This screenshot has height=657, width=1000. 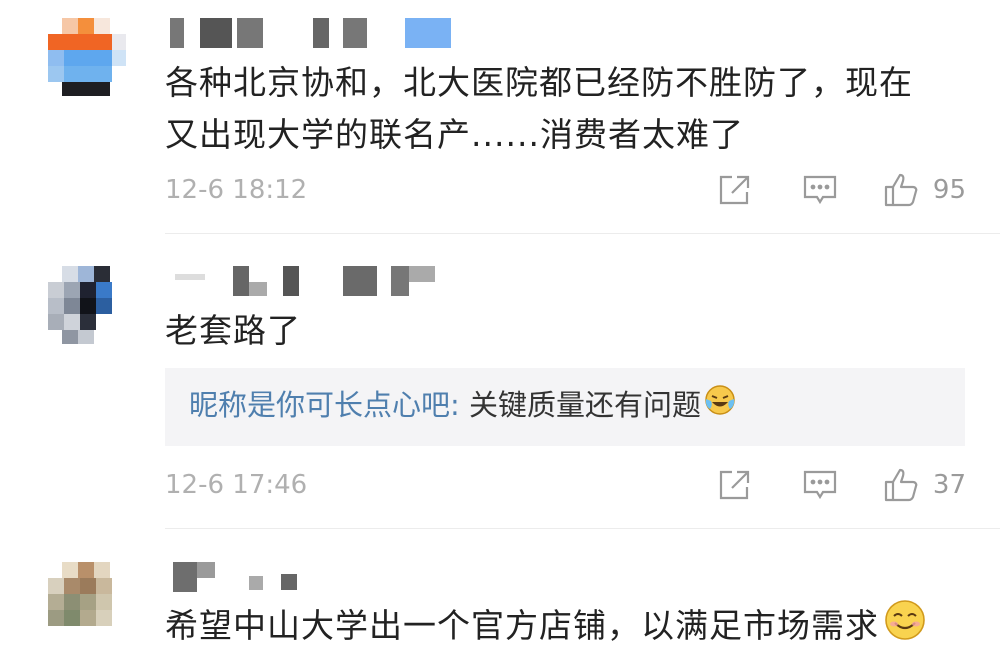 I want to click on comment-text: 希望中山大学出一个官方店铺，以满足市场需求, so click(x=546, y=627).